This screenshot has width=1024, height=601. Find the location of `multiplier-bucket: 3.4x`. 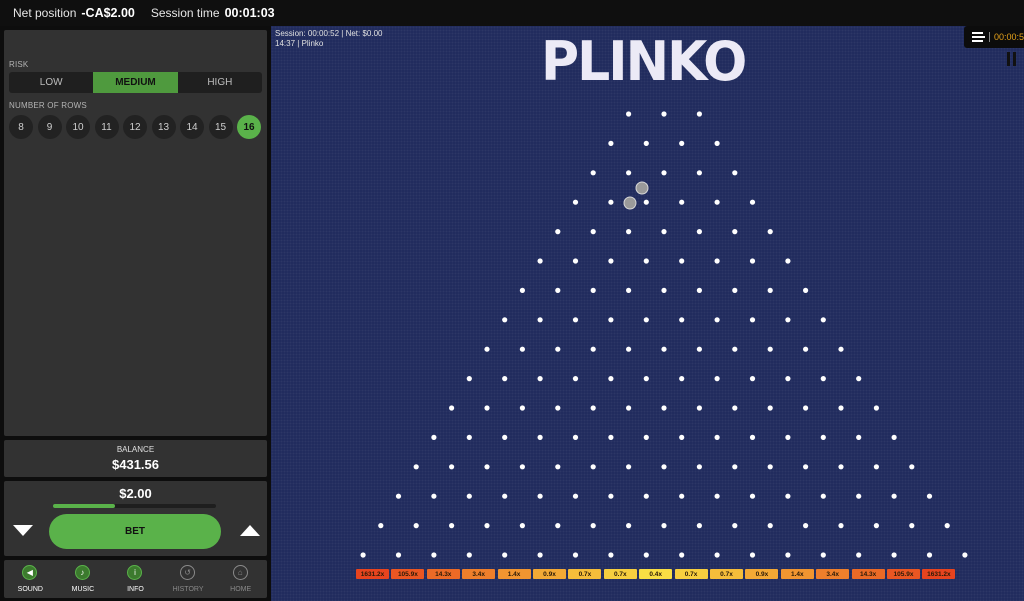

multiplier-bucket: 3.4x is located at coordinates (479, 574).